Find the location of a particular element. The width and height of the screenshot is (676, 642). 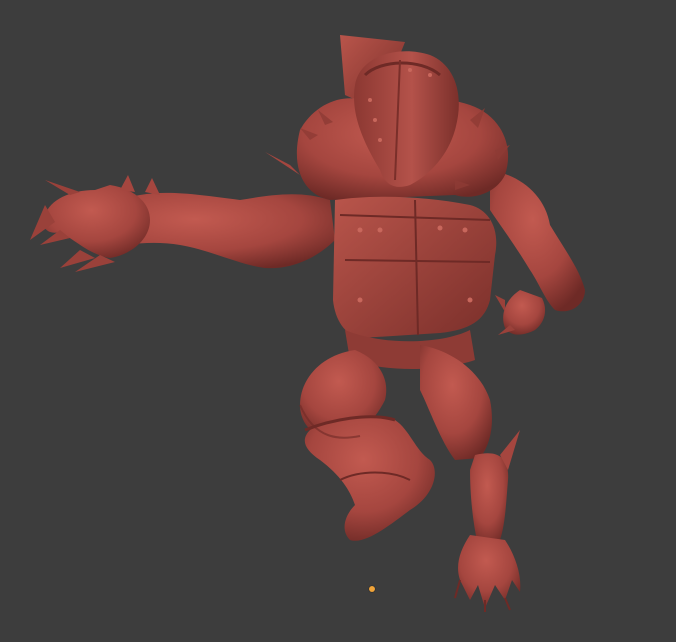

origin-dot-icon is located at coordinates (372, 589).